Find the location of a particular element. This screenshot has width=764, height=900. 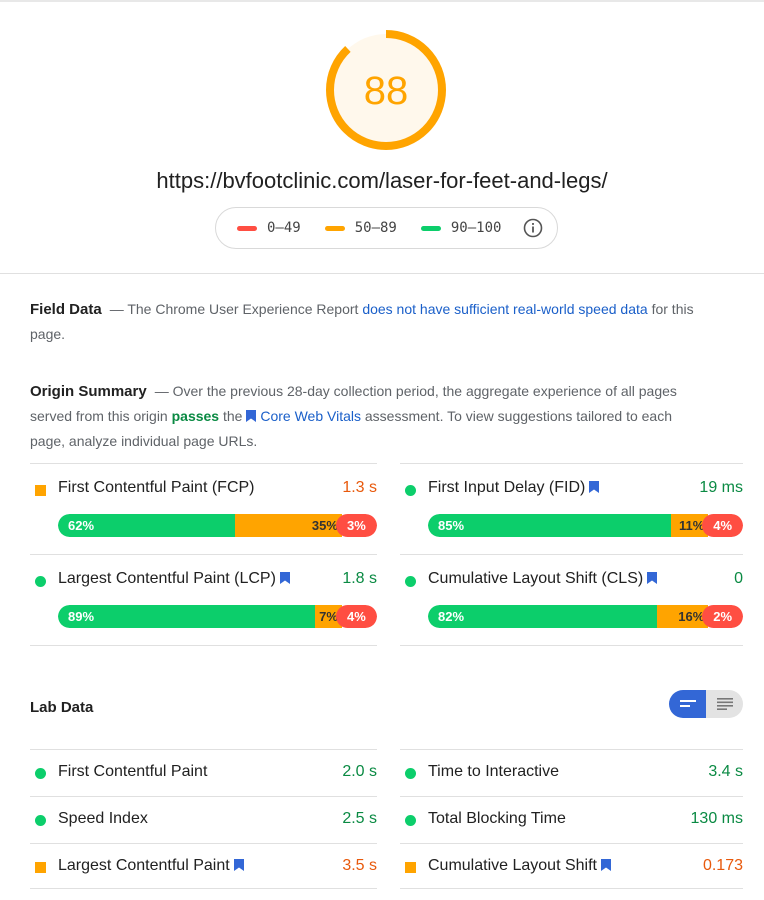

distribution-bar: 85% 11% 4% is located at coordinates (585, 525).